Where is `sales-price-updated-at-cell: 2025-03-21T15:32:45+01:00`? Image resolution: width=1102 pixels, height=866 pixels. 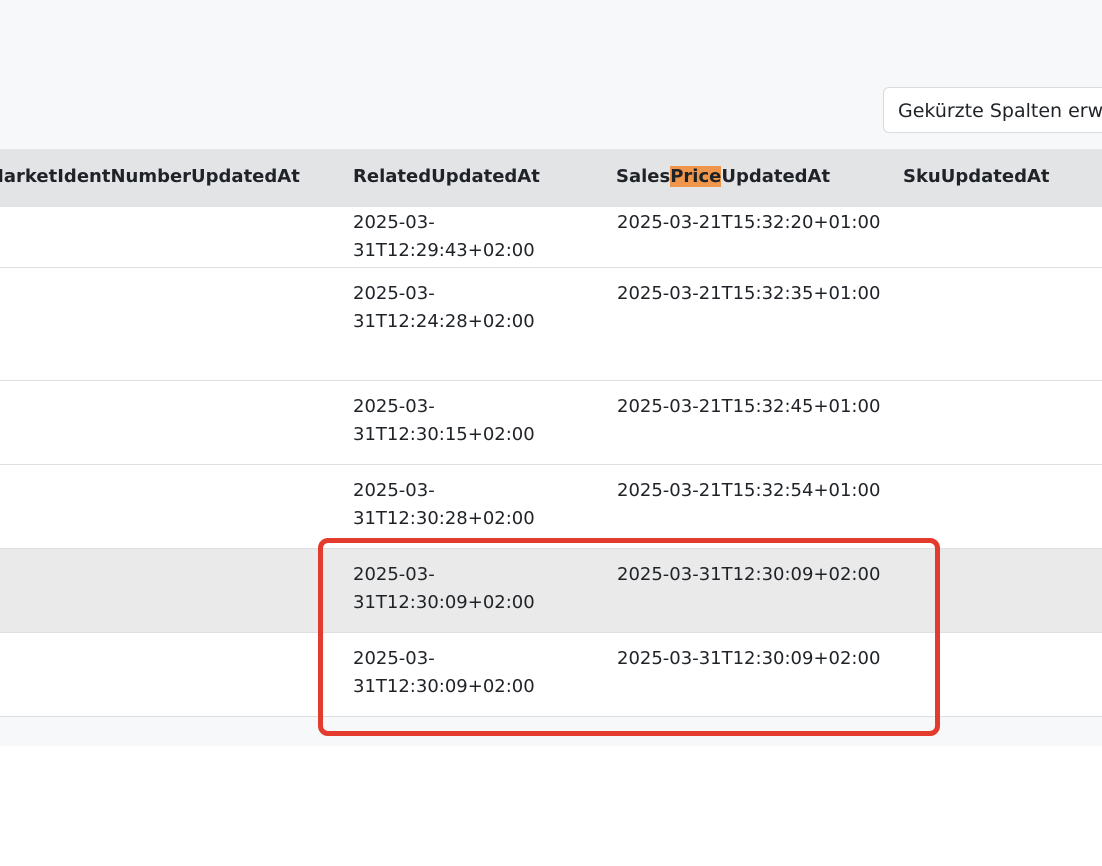
sales-price-updated-at-cell: 2025-03-21T15:32:45+01:00 is located at coordinates (749, 406).